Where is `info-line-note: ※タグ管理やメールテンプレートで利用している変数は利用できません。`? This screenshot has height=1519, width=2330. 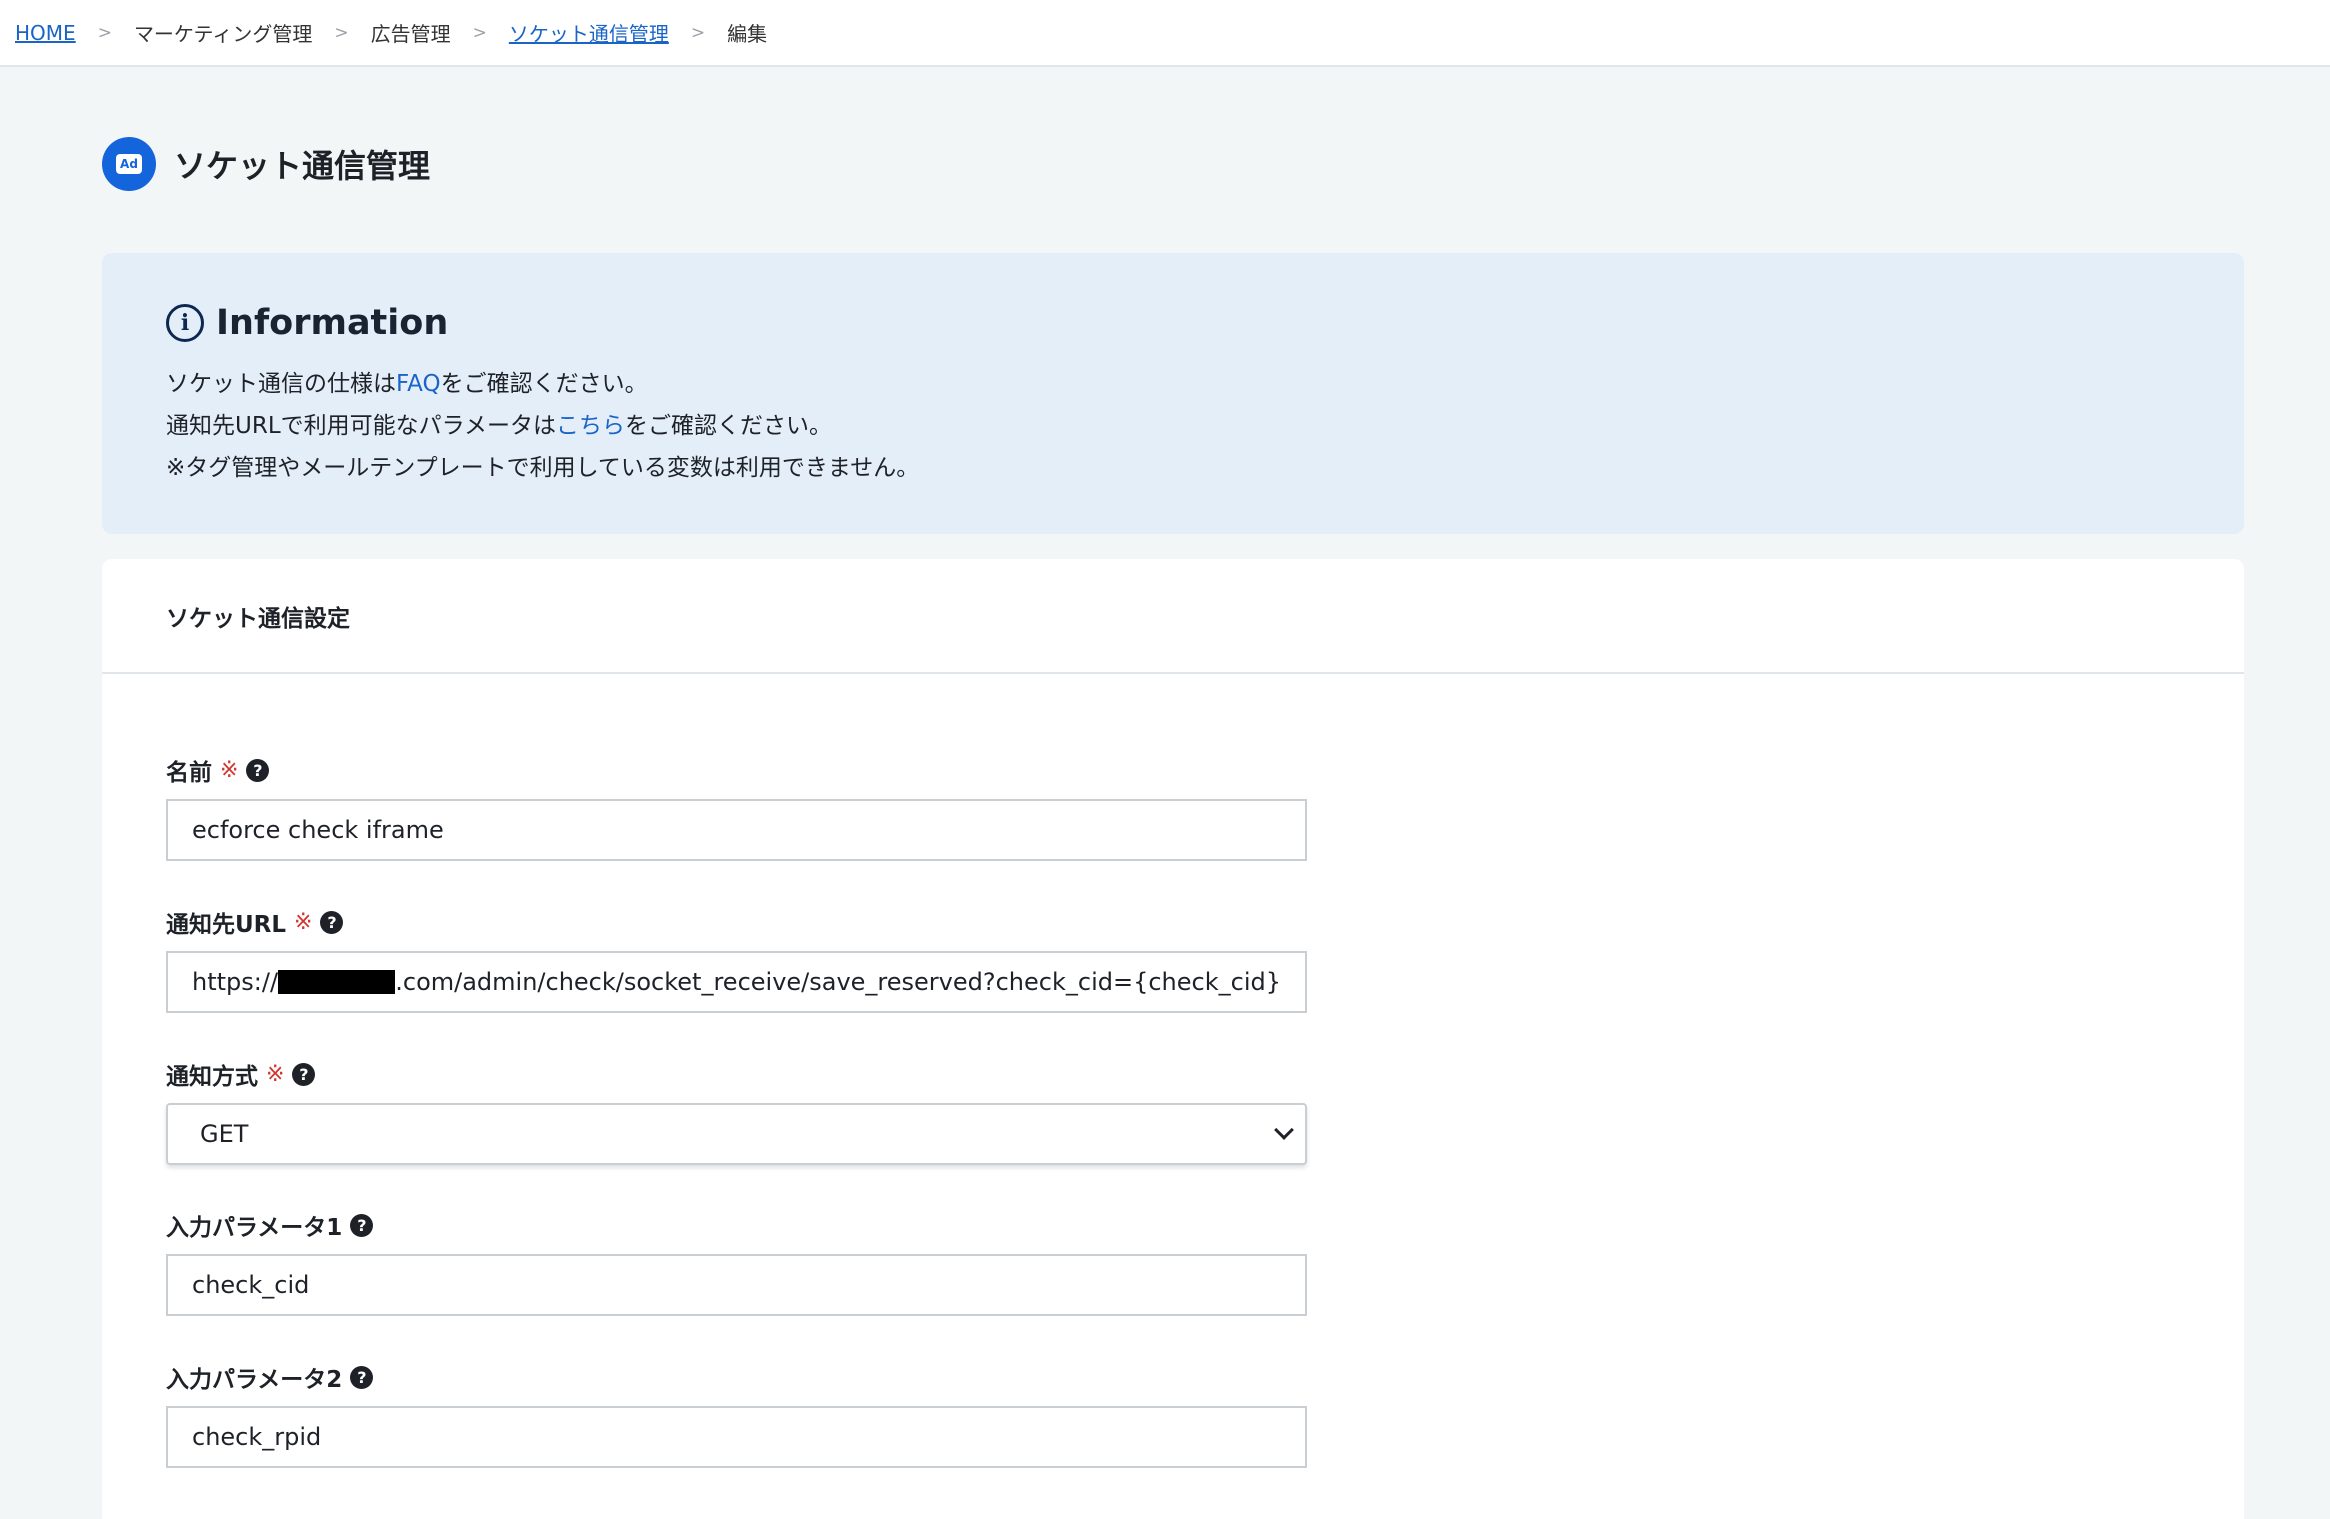
info-line-note: ※タグ管理やメールテンプレートで利用している変数は利用できません。 is located at coordinates (543, 468).